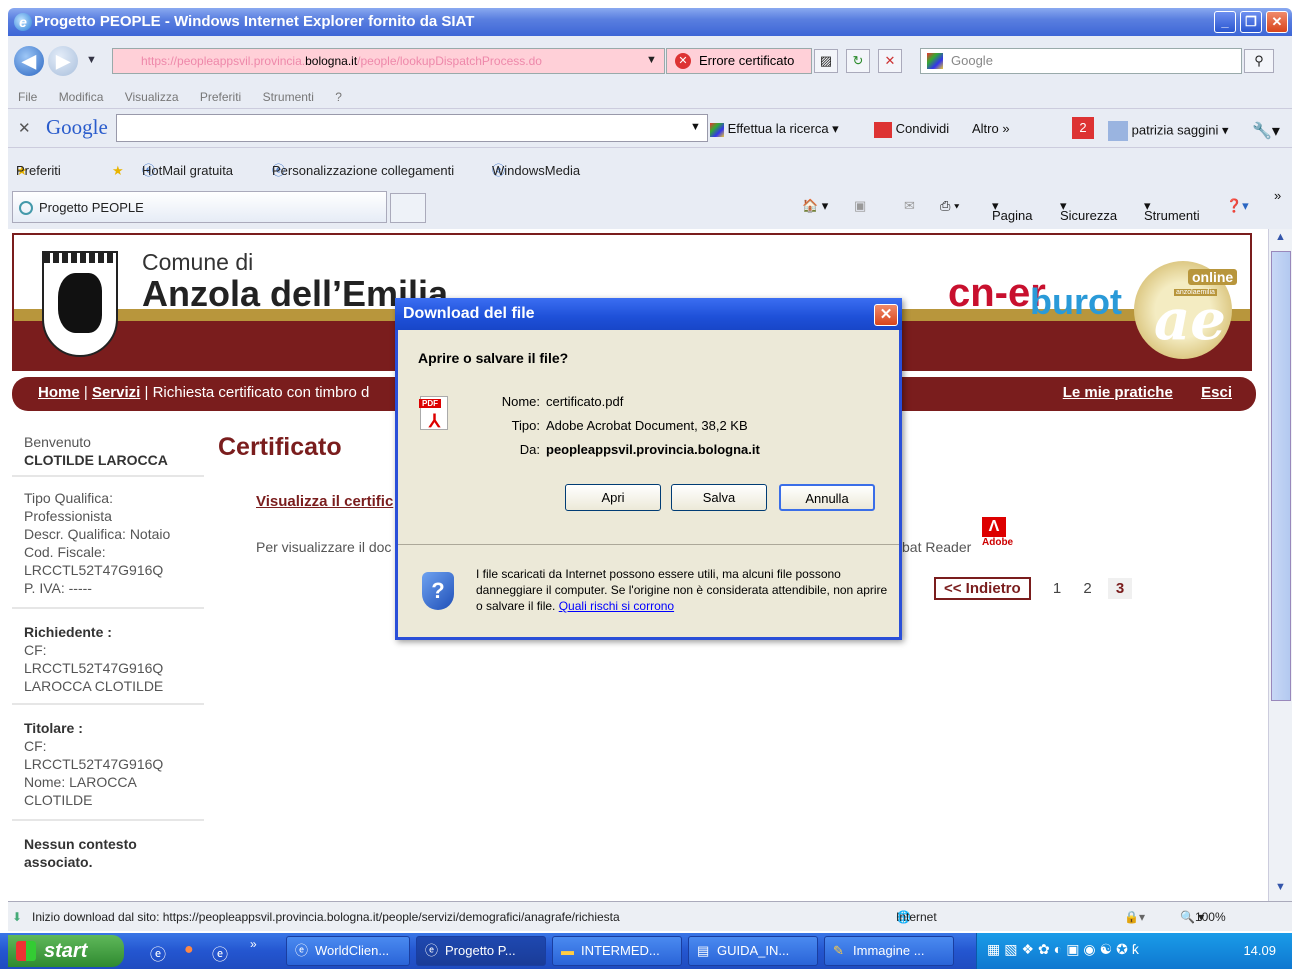 The height and width of the screenshot is (969, 1292). Describe the element at coordinates (29, 61) in the screenshot. I see `back-button: ◀` at that location.